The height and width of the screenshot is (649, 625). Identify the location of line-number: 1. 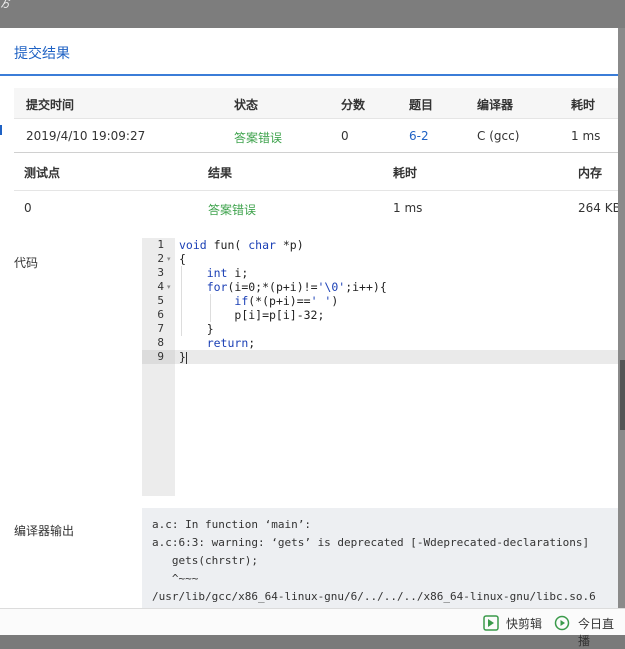
(160, 244).